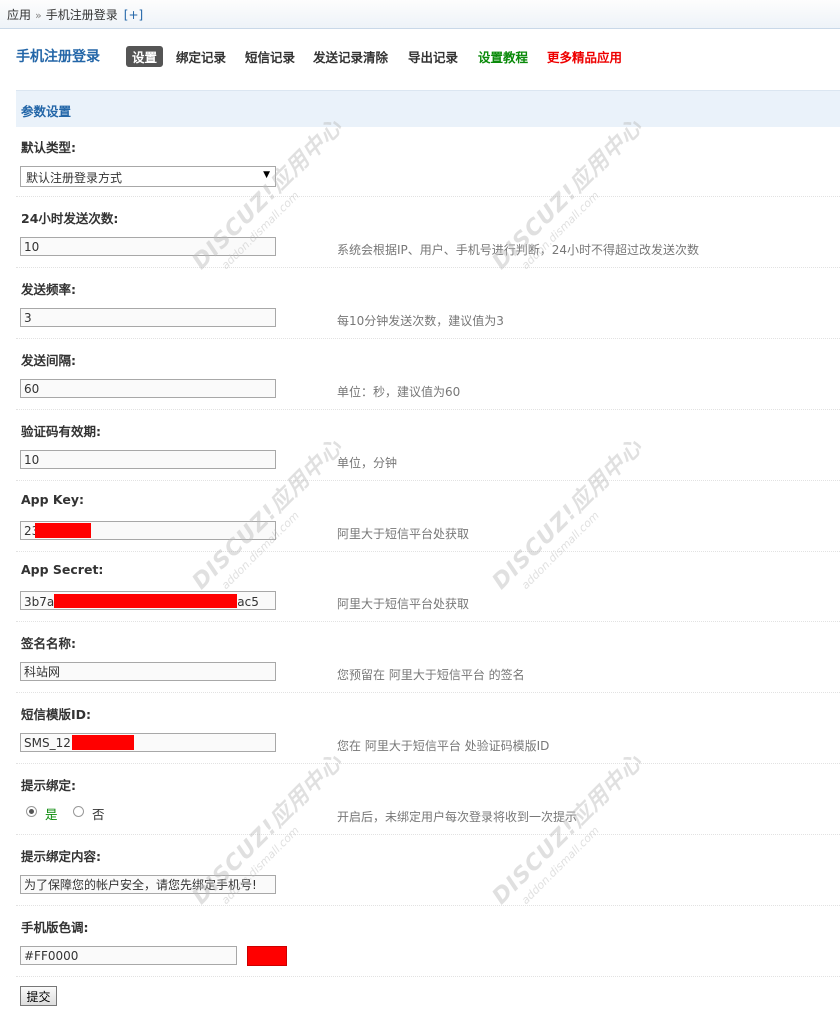 The width and height of the screenshot is (840, 1015). What do you see at coordinates (350, 56) in the screenshot?
I see `tab-clear-records: 发送记录清除` at bounding box center [350, 56].